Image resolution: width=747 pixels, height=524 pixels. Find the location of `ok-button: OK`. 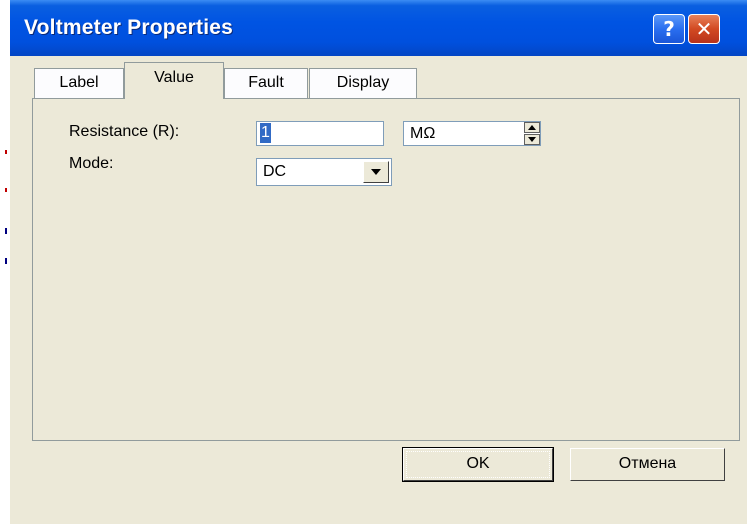

ok-button: OK is located at coordinates (478, 464).